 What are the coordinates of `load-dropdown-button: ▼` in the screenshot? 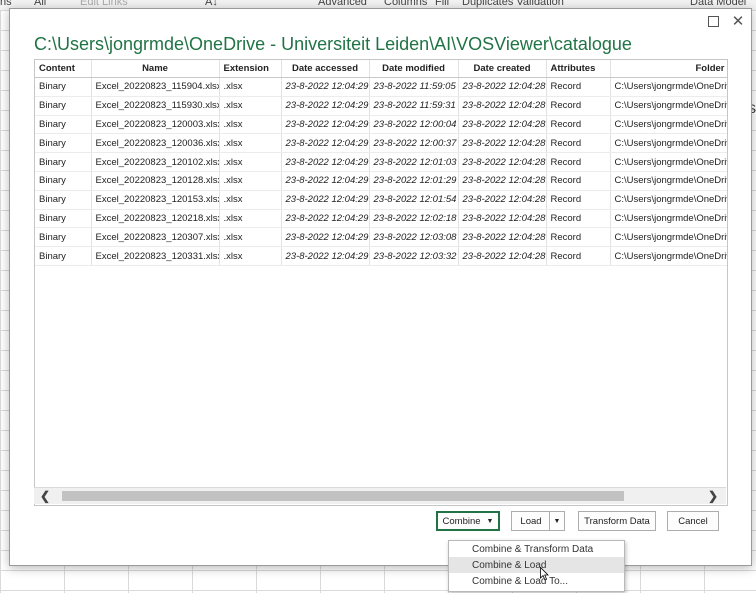 It's located at (557, 521).